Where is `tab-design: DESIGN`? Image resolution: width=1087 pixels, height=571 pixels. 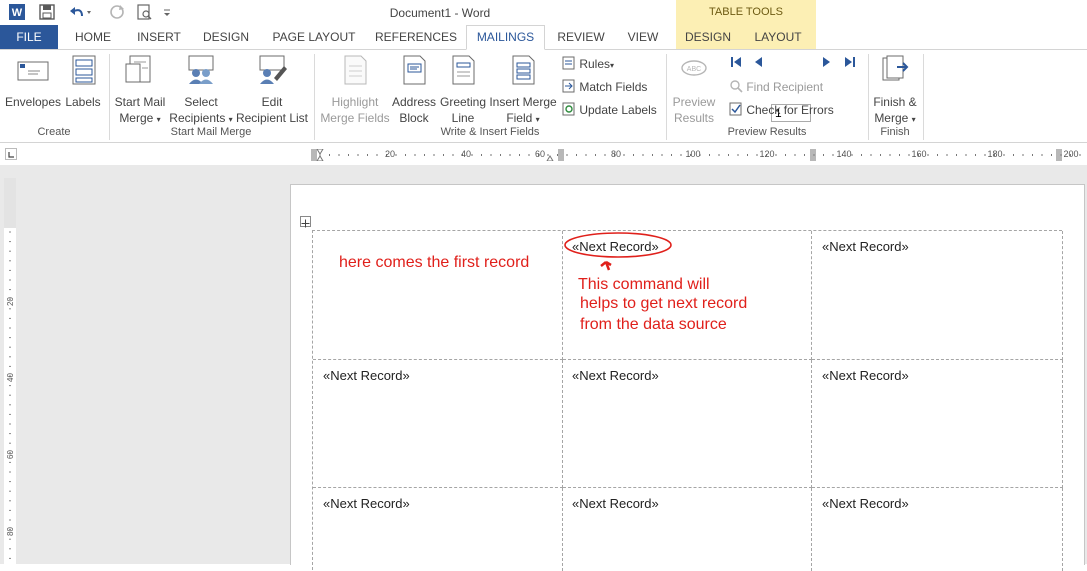
tab-design: DESIGN is located at coordinates (226, 37).